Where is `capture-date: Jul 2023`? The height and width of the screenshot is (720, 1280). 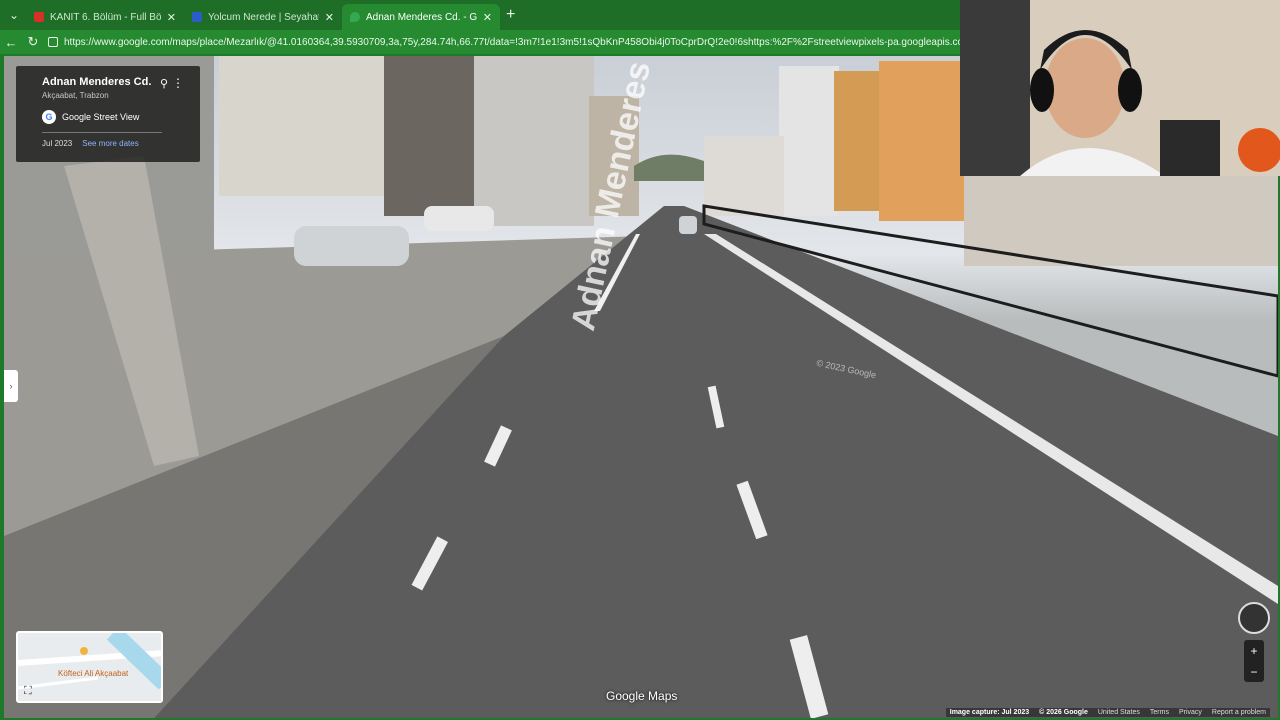
capture-date: Jul 2023 is located at coordinates (57, 143).